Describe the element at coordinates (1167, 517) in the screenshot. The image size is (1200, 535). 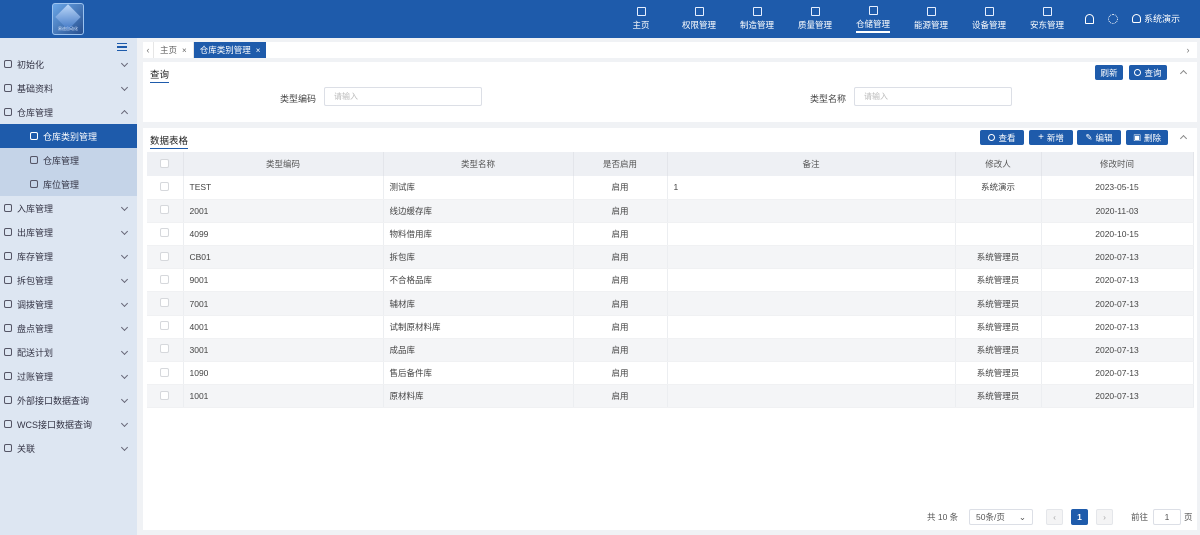
I see `goto-page-input: 1` at that location.